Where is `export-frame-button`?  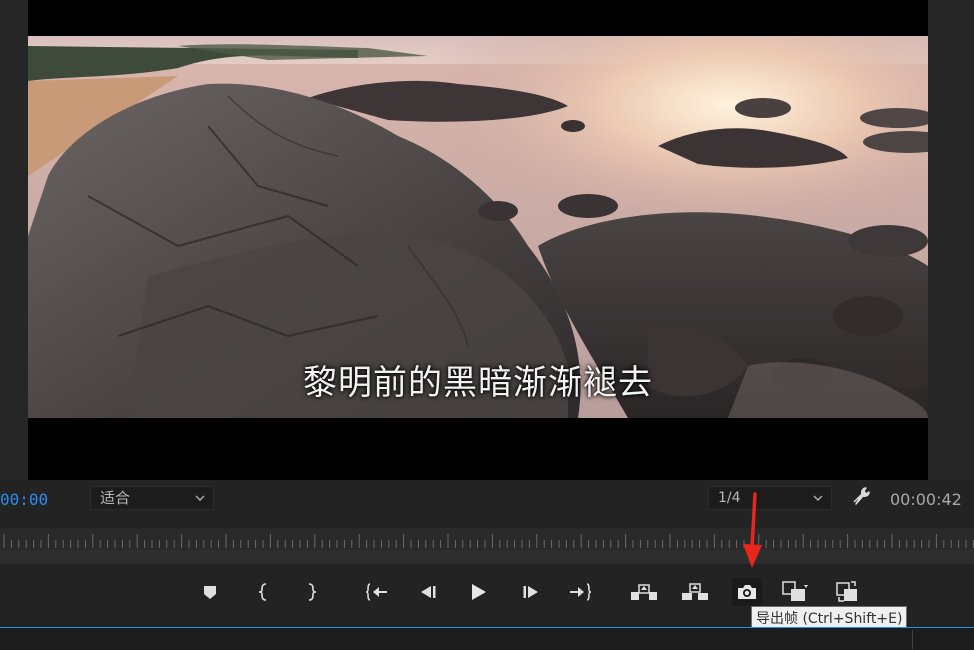
export-frame-button is located at coordinates (747, 592).